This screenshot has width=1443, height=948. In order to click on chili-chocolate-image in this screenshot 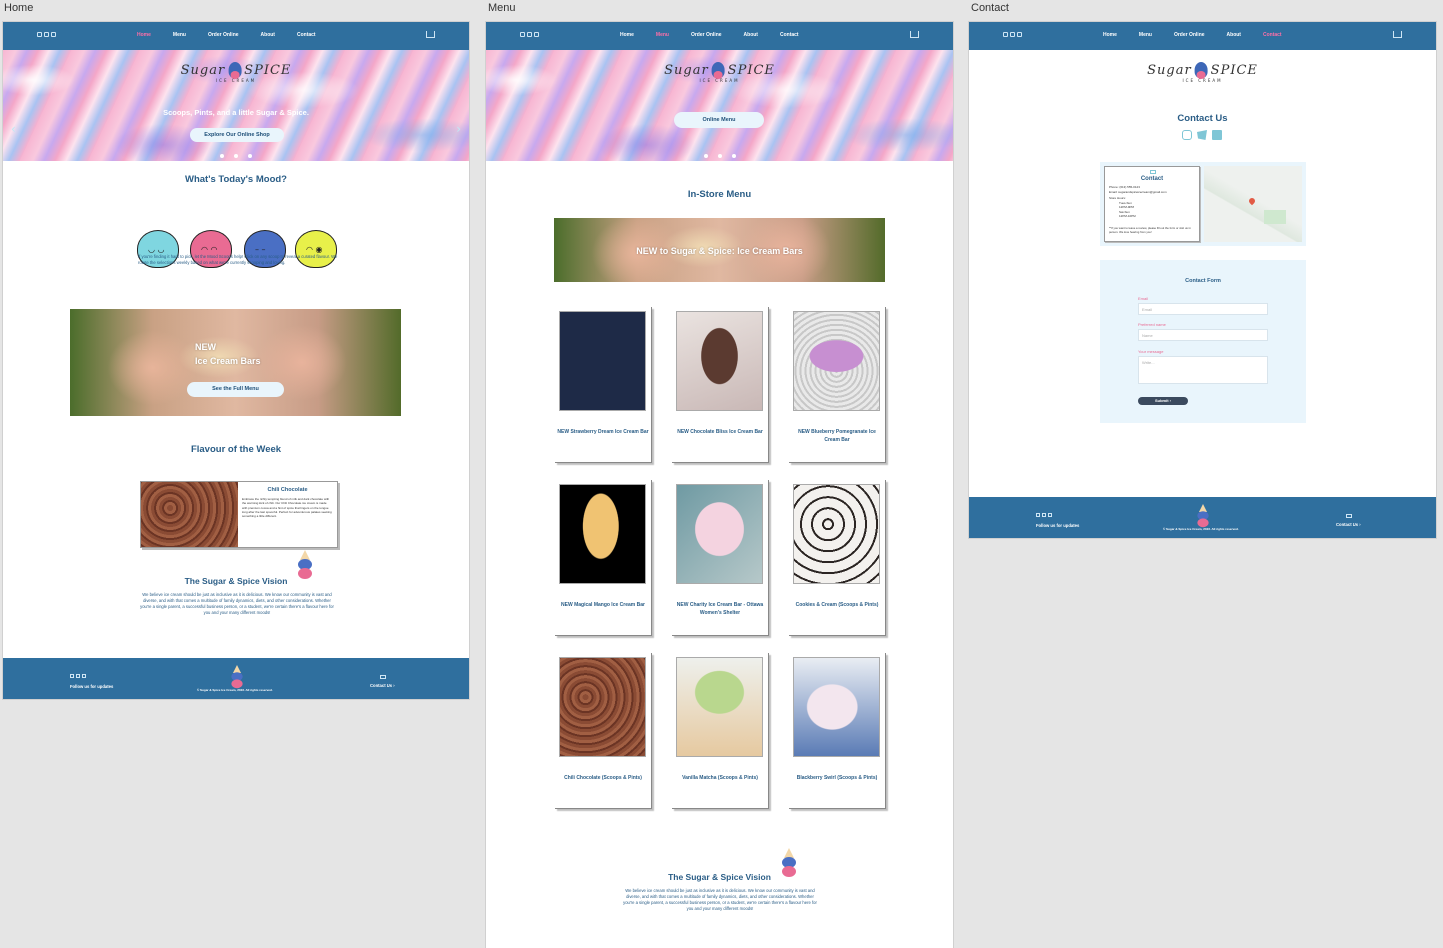, I will do `click(602, 707)`.